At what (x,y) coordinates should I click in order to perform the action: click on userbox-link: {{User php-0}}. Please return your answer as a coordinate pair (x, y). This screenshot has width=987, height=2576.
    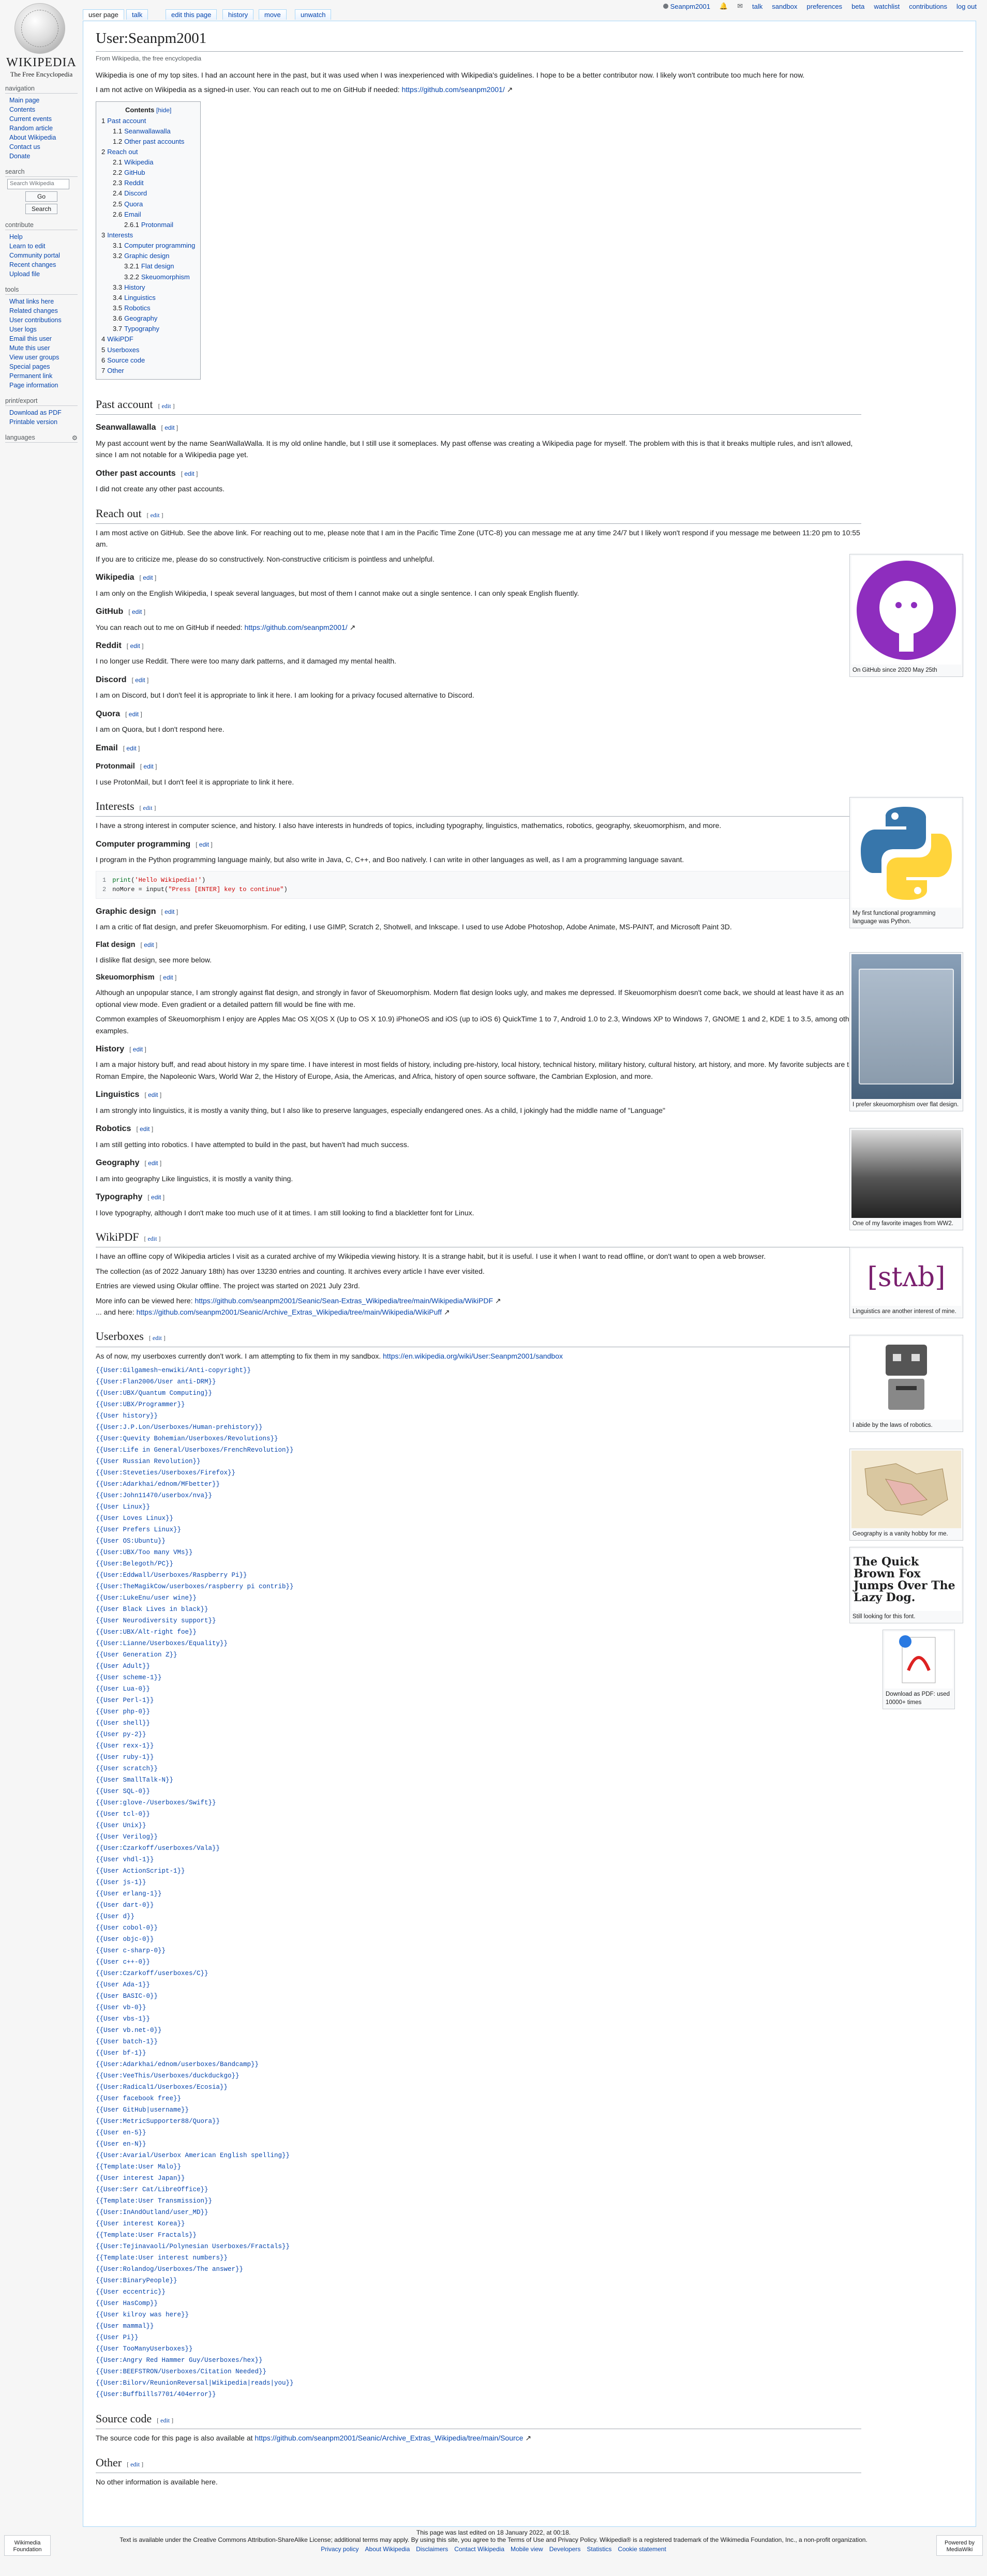
    Looking at the image, I should click on (123, 1711).